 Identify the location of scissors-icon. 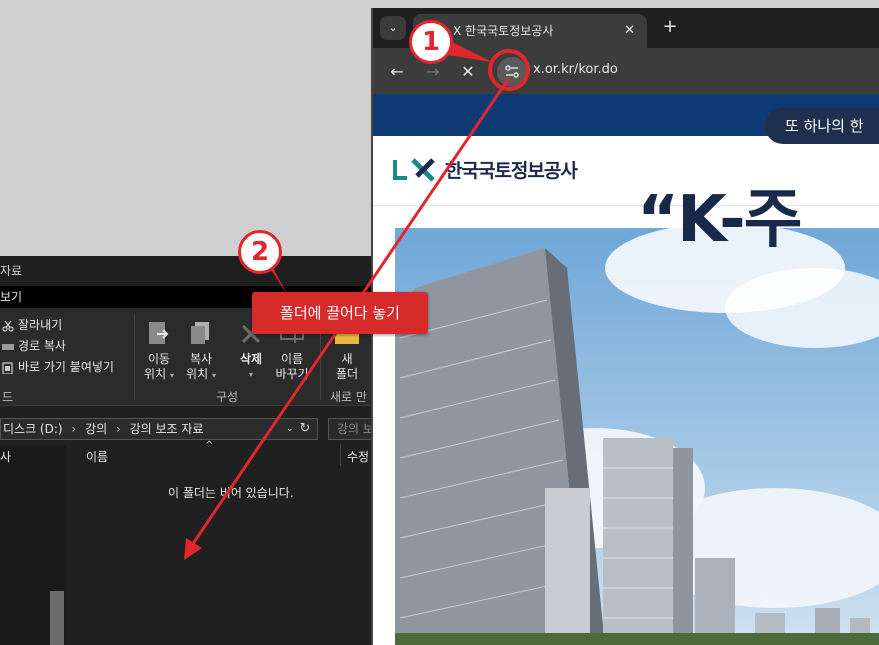
(8, 325).